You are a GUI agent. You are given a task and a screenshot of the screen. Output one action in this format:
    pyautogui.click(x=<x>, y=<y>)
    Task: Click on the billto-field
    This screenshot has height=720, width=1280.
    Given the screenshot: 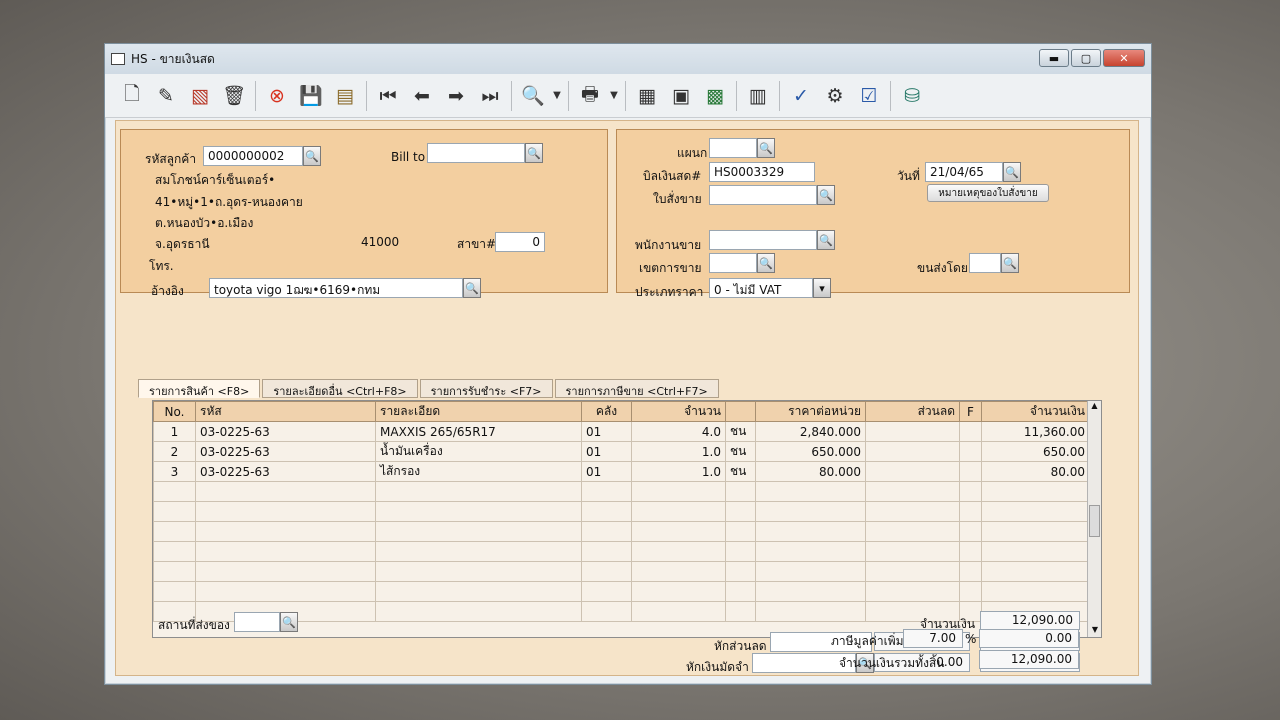 What is the action you would take?
    pyautogui.click(x=476, y=153)
    